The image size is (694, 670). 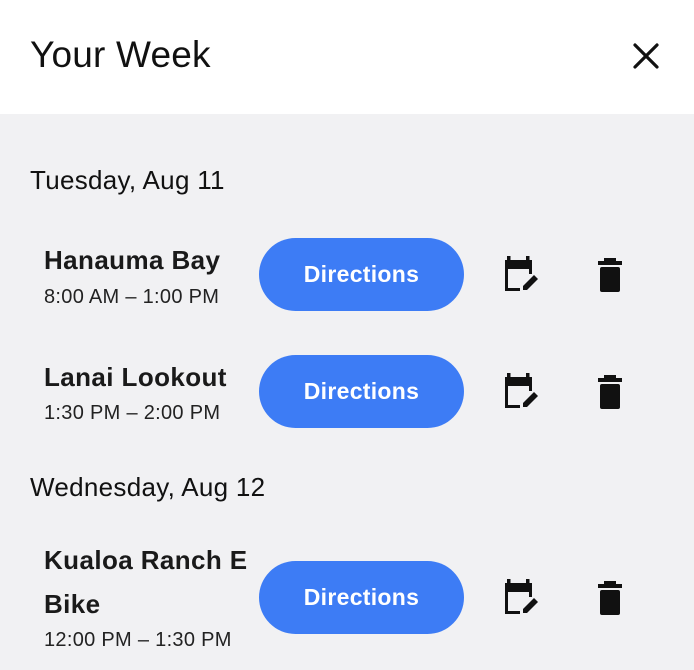 What do you see at coordinates (132, 297) in the screenshot?
I see `event-time: 8:00 AM – 1:00 PM` at bounding box center [132, 297].